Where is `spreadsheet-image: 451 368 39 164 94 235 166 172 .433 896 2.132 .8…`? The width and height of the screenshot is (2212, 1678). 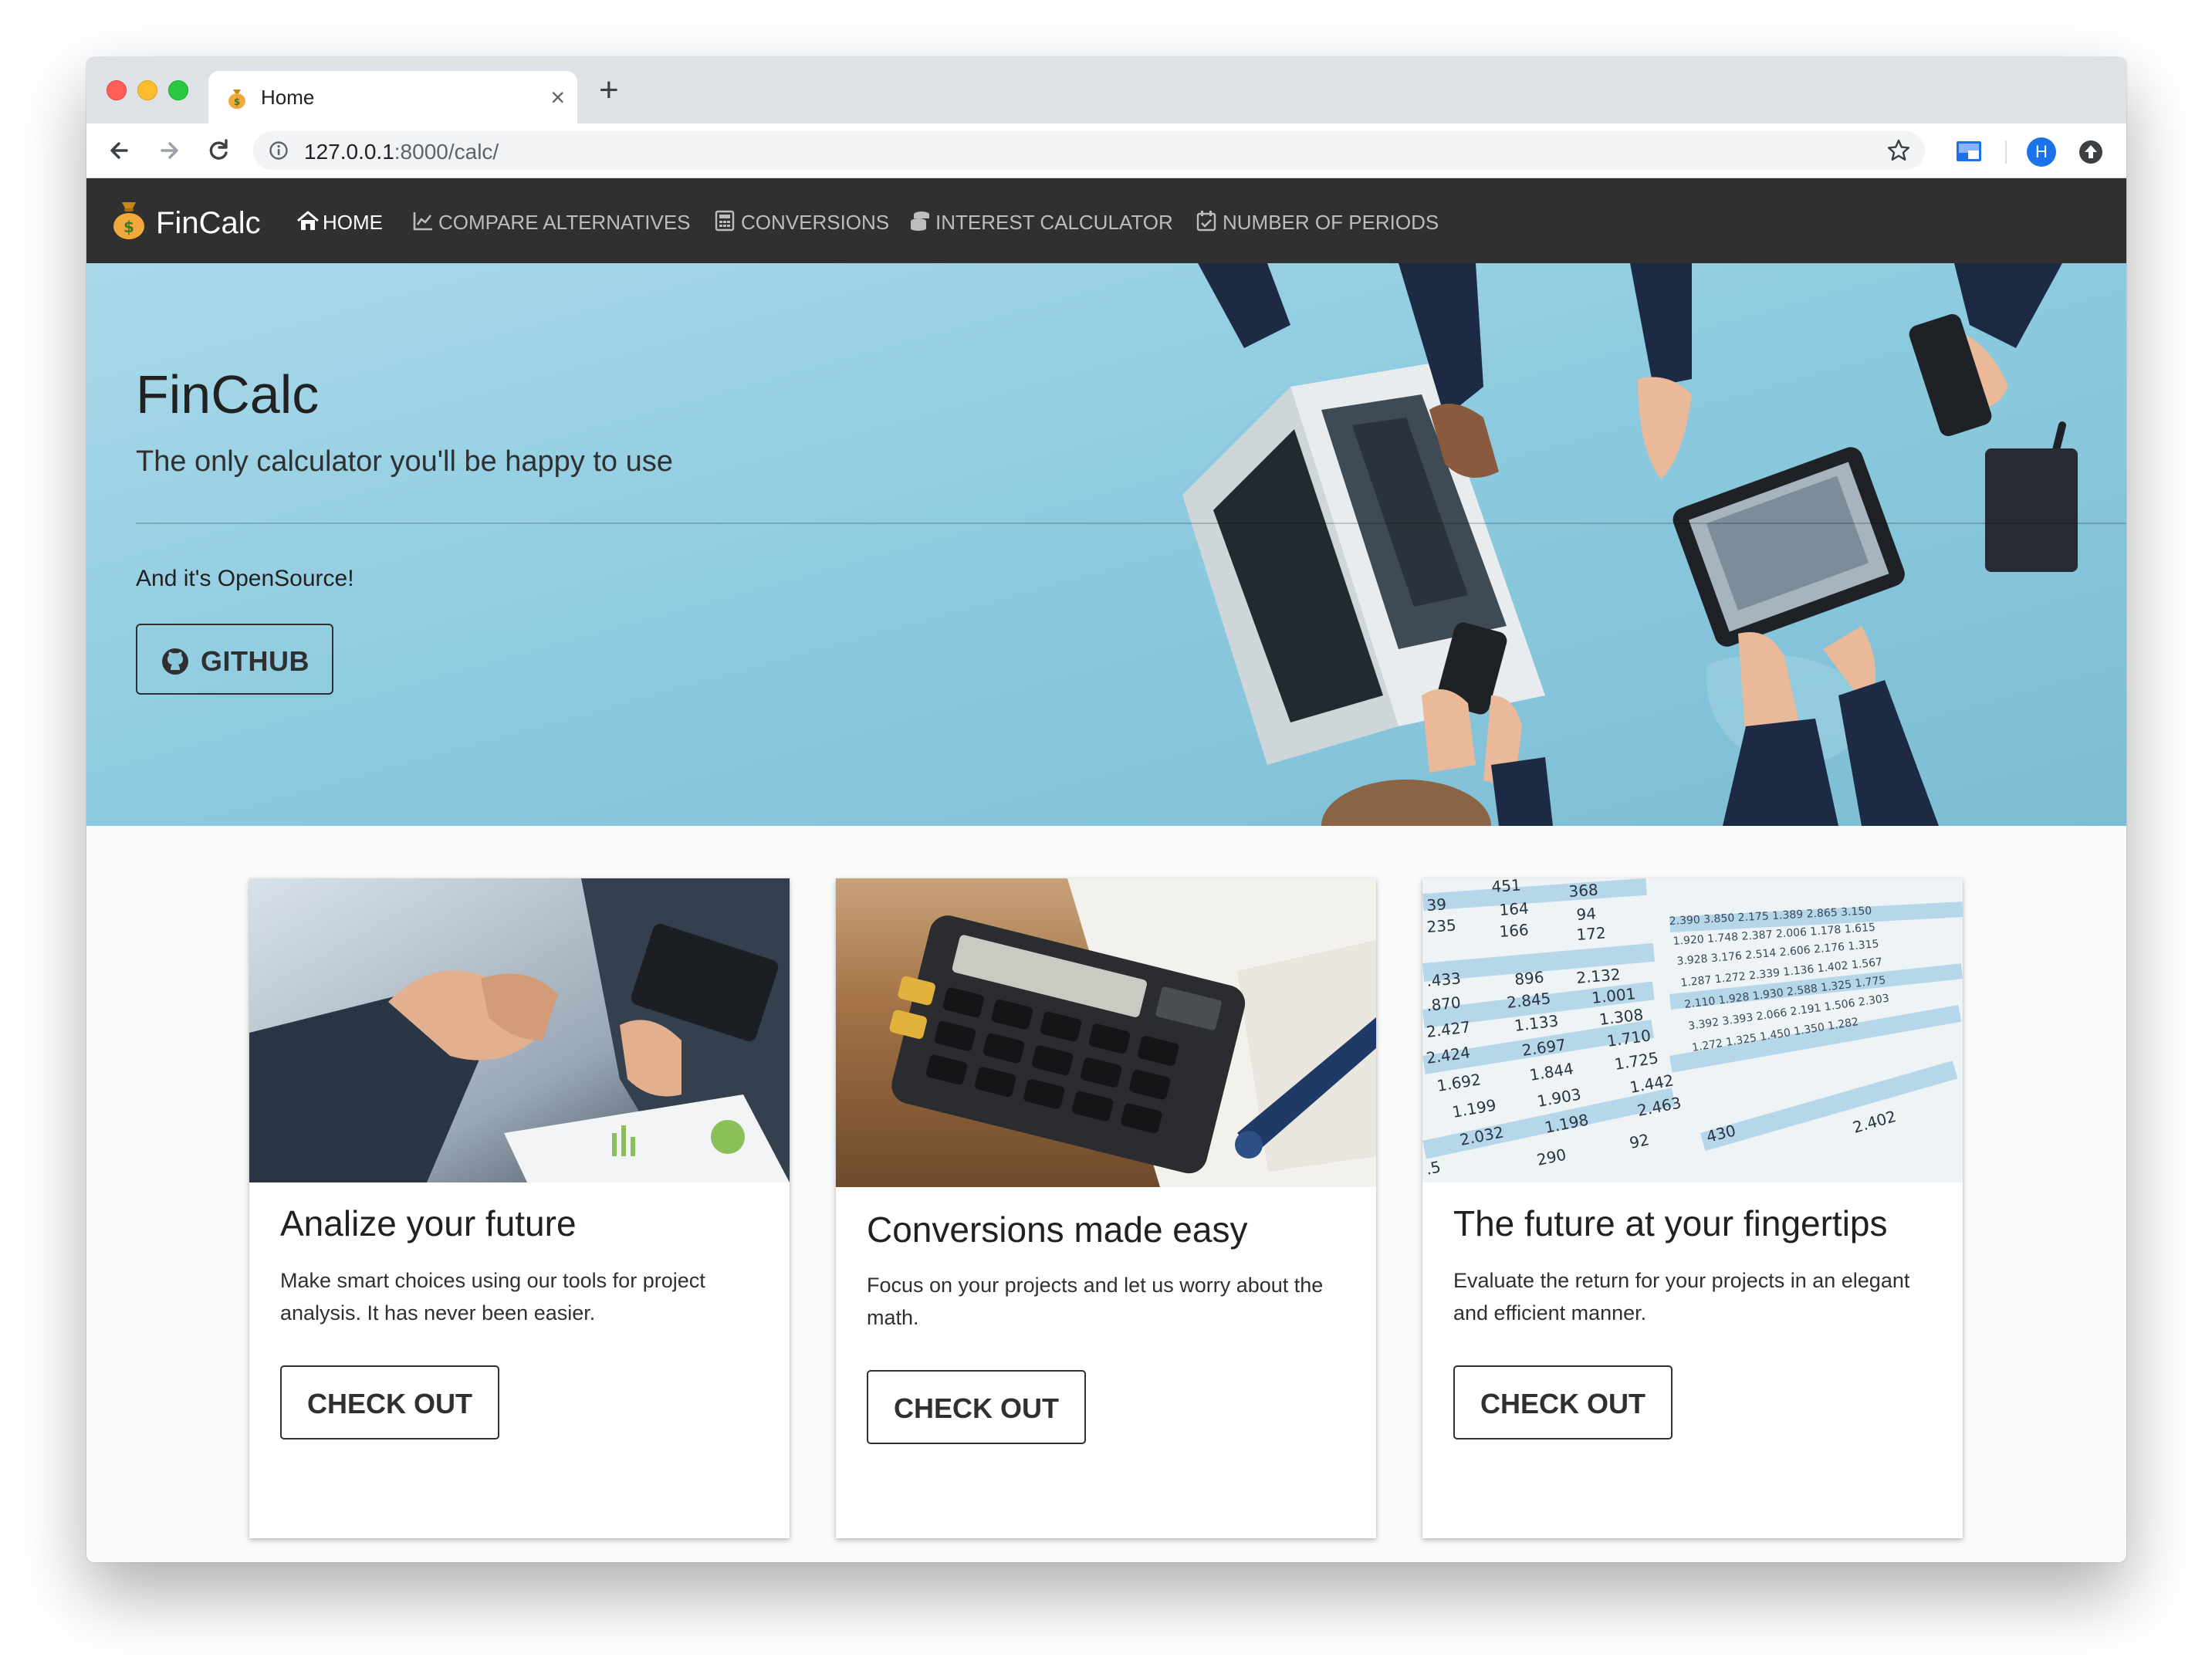 spreadsheet-image: 451 368 39 164 94 235 166 172 .433 896 2.132 .8… is located at coordinates (1693, 1030).